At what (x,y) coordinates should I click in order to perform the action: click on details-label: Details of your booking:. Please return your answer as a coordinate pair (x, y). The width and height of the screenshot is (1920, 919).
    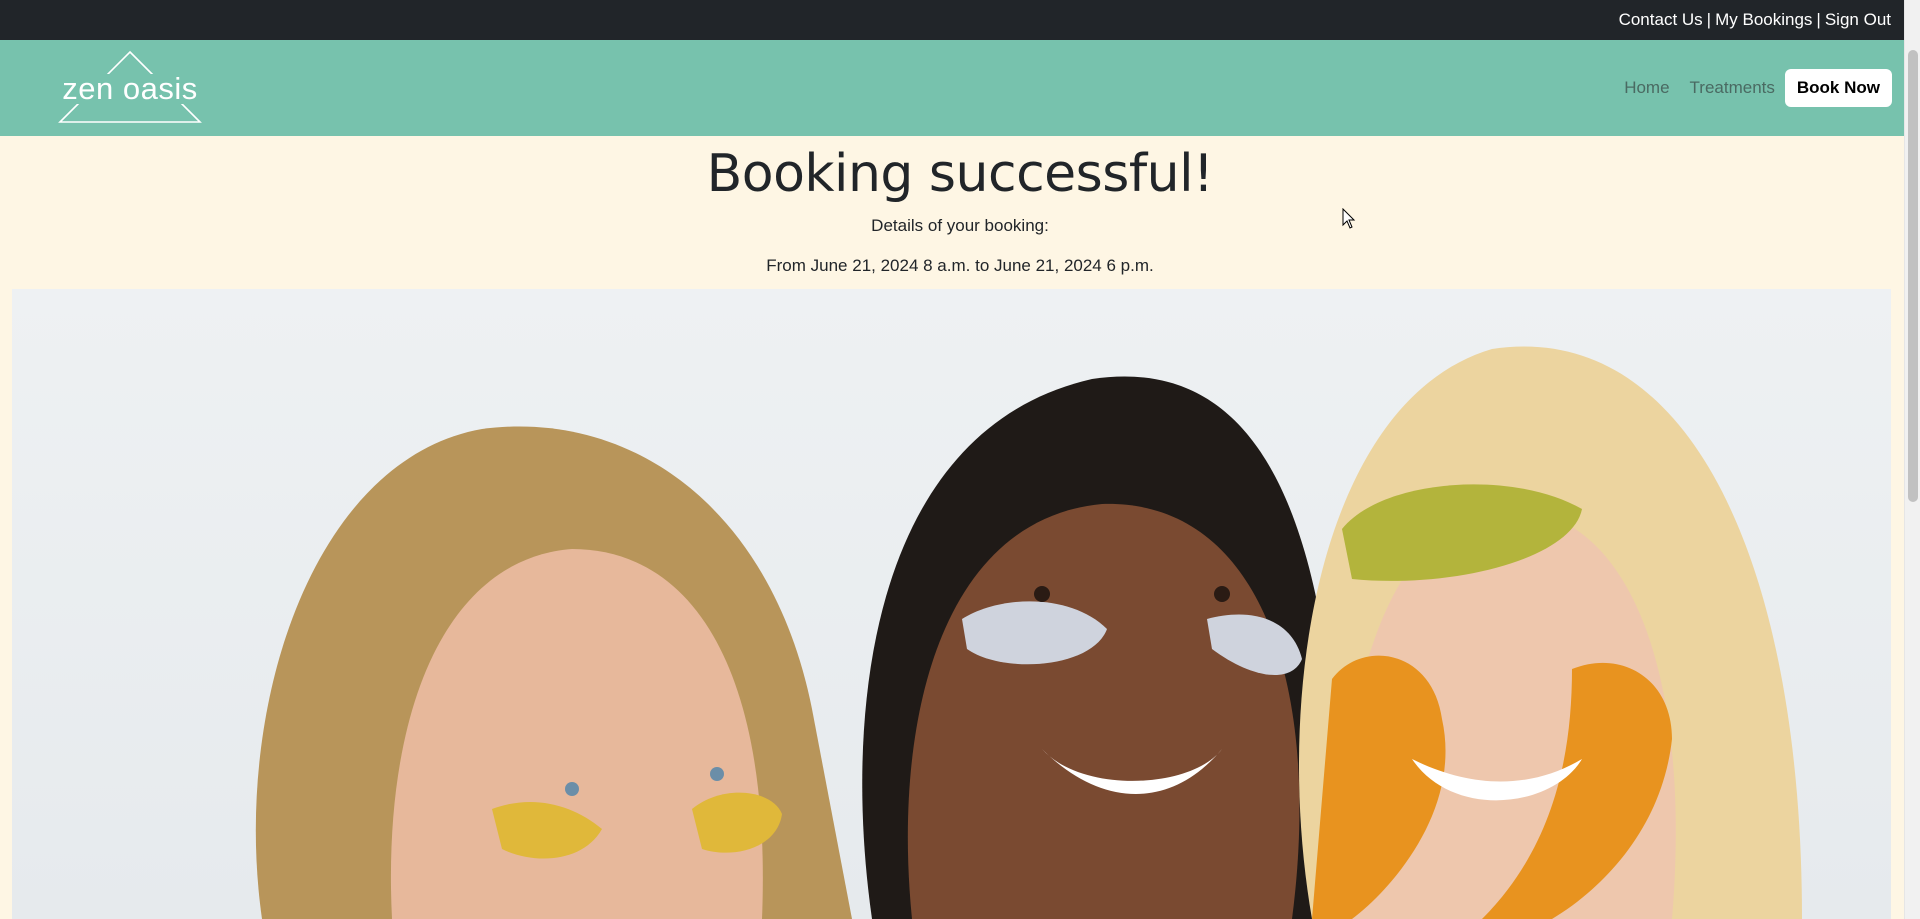
    Looking at the image, I should click on (960, 225).